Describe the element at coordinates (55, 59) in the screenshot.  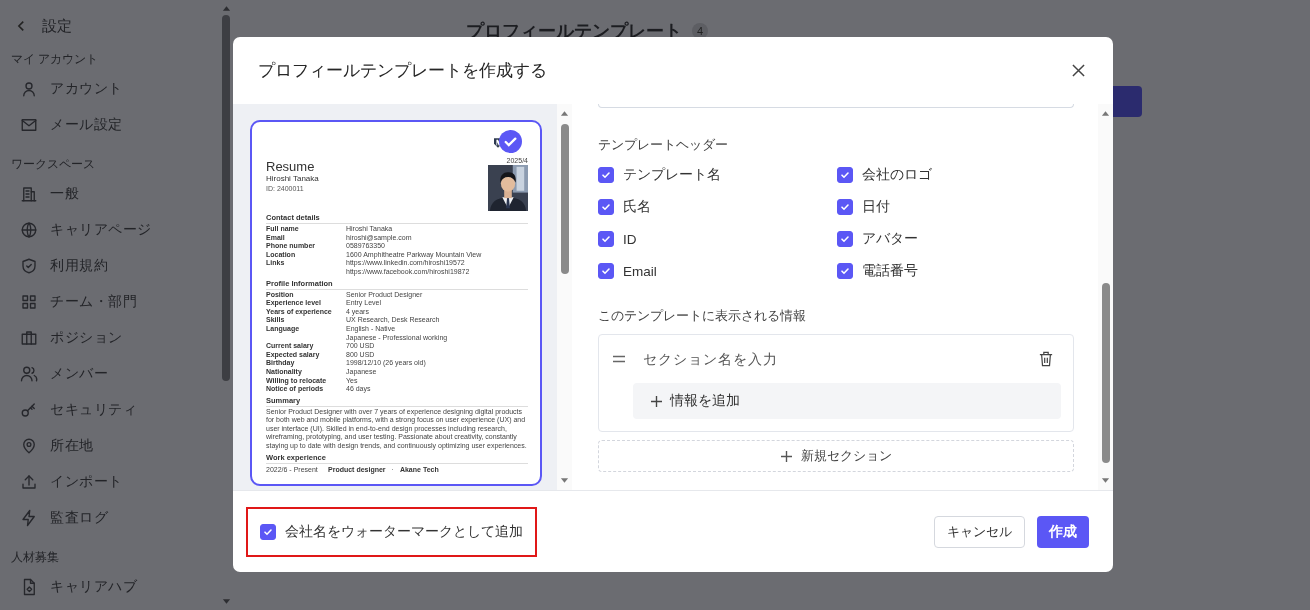
I see `sidebar-section-title: マイ アカウント` at that location.